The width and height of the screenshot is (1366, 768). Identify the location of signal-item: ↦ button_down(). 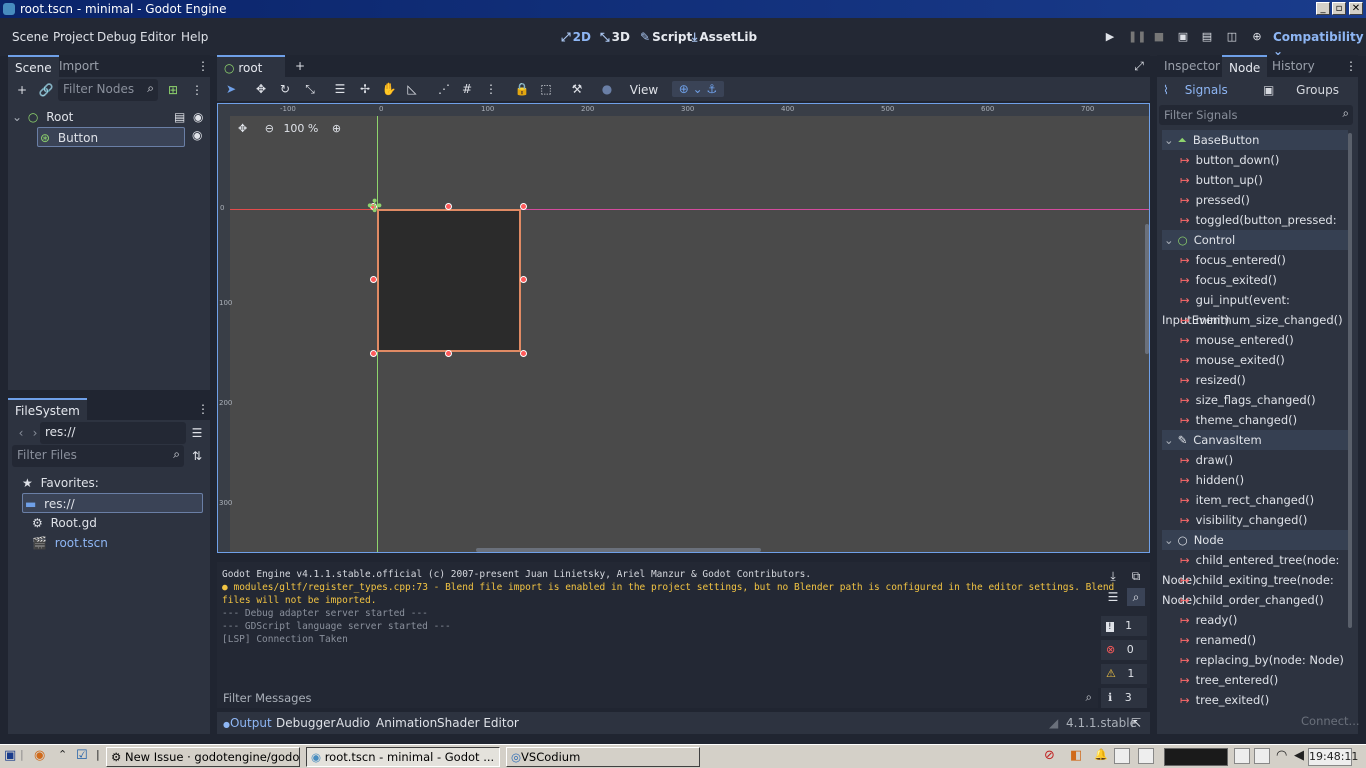
(1255, 160).